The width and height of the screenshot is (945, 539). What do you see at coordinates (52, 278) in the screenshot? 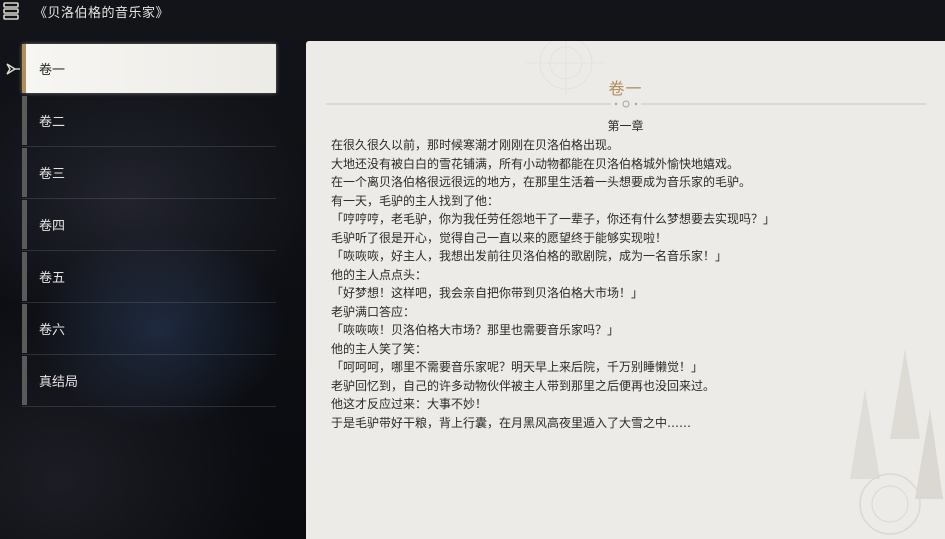
I see `sidebar-item-label: 卷五` at bounding box center [52, 278].